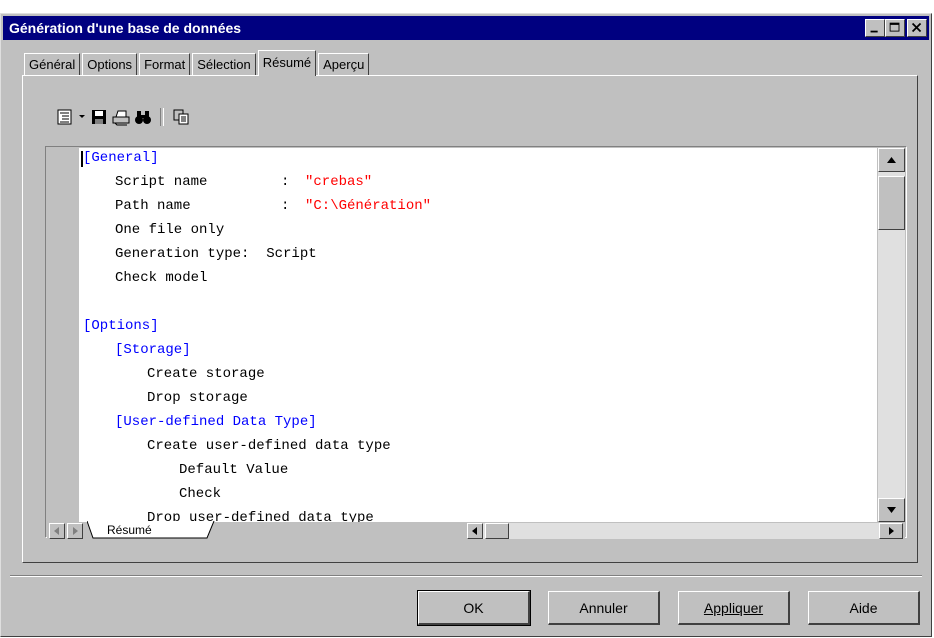 The width and height of the screenshot is (934, 638). I want to click on tab-summary: Résumé, so click(287, 63).